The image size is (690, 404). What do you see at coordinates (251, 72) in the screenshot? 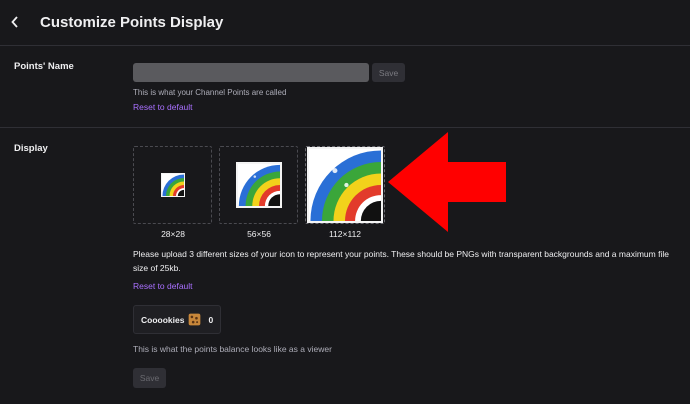
I see `points-name-input` at bounding box center [251, 72].